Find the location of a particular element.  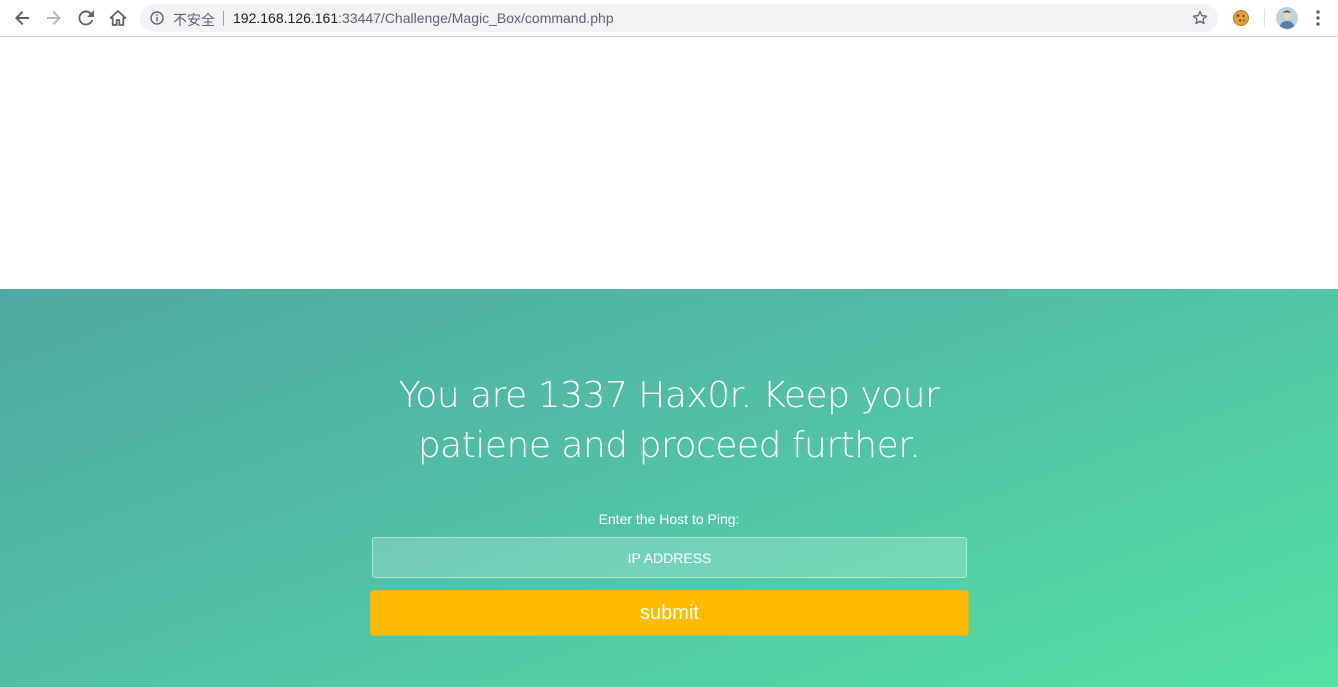

forward-icon is located at coordinates (54, 18).